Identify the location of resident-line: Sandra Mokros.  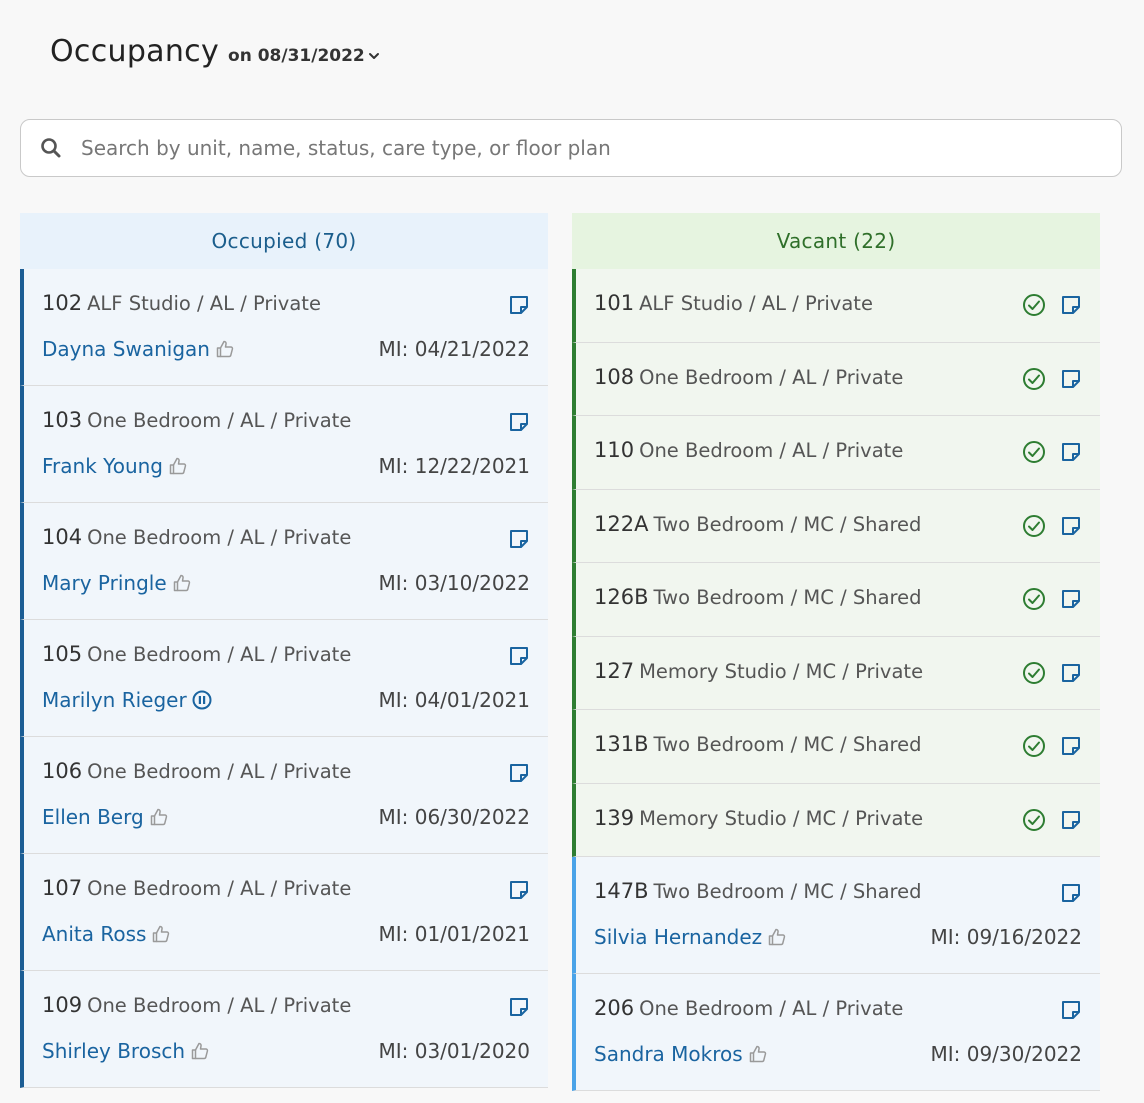
(681, 1054).